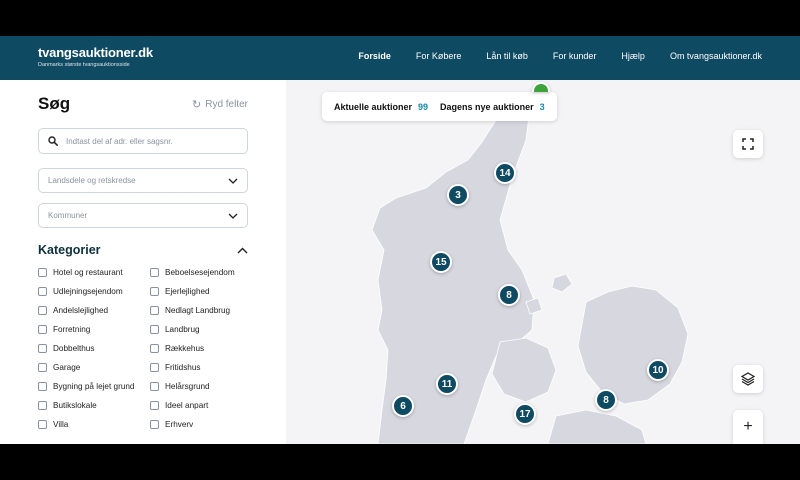 The width and height of the screenshot is (800, 480). What do you see at coordinates (143, 180) in the screenshot?
I see `region-select: Landsdele og retskredse` at bounding box center [143, 180].